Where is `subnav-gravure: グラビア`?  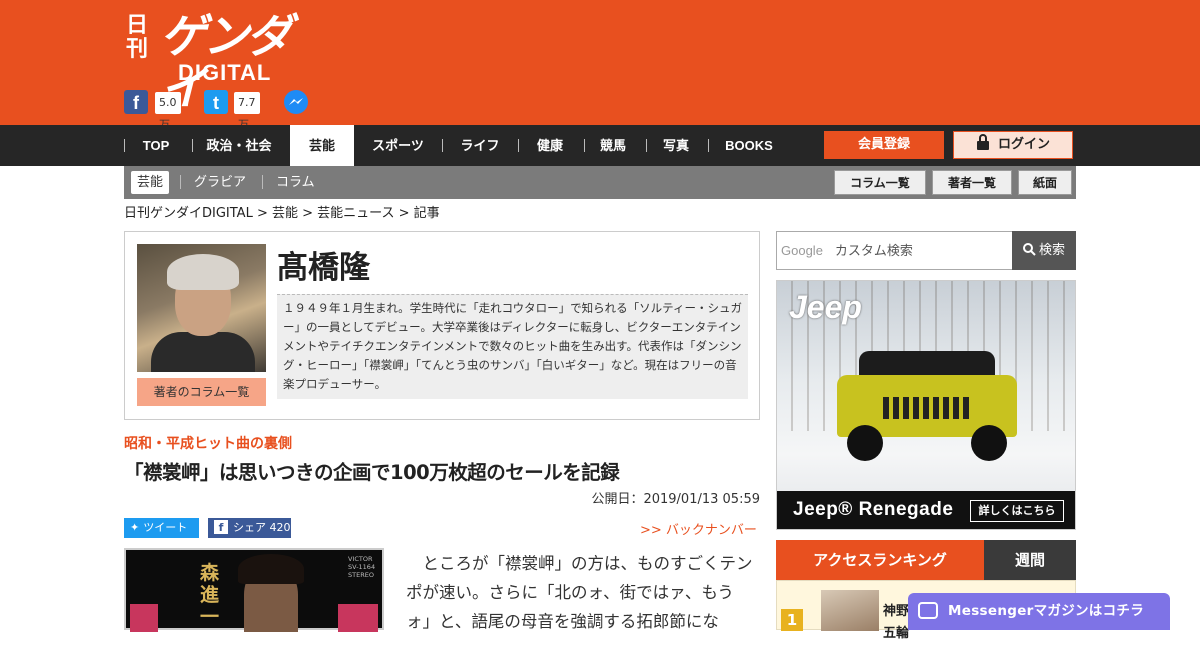
subnav-gravure: グラビア is located at coordinates (220, 182).